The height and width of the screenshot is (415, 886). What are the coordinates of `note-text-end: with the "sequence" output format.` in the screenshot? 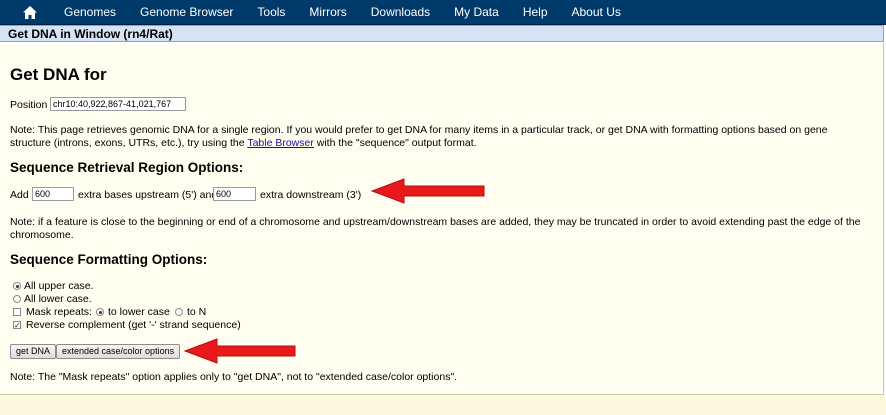 It's located at (395, 143).